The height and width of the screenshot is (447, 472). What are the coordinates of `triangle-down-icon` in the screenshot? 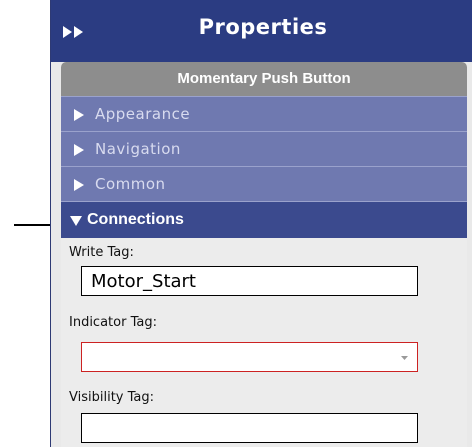 It's located at (76, 221).